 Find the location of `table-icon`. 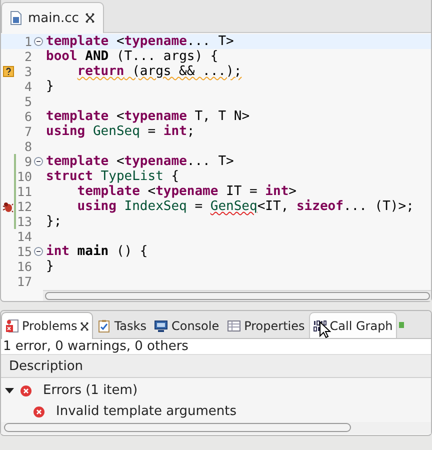

table-icon is located at coordinates (234, 325).